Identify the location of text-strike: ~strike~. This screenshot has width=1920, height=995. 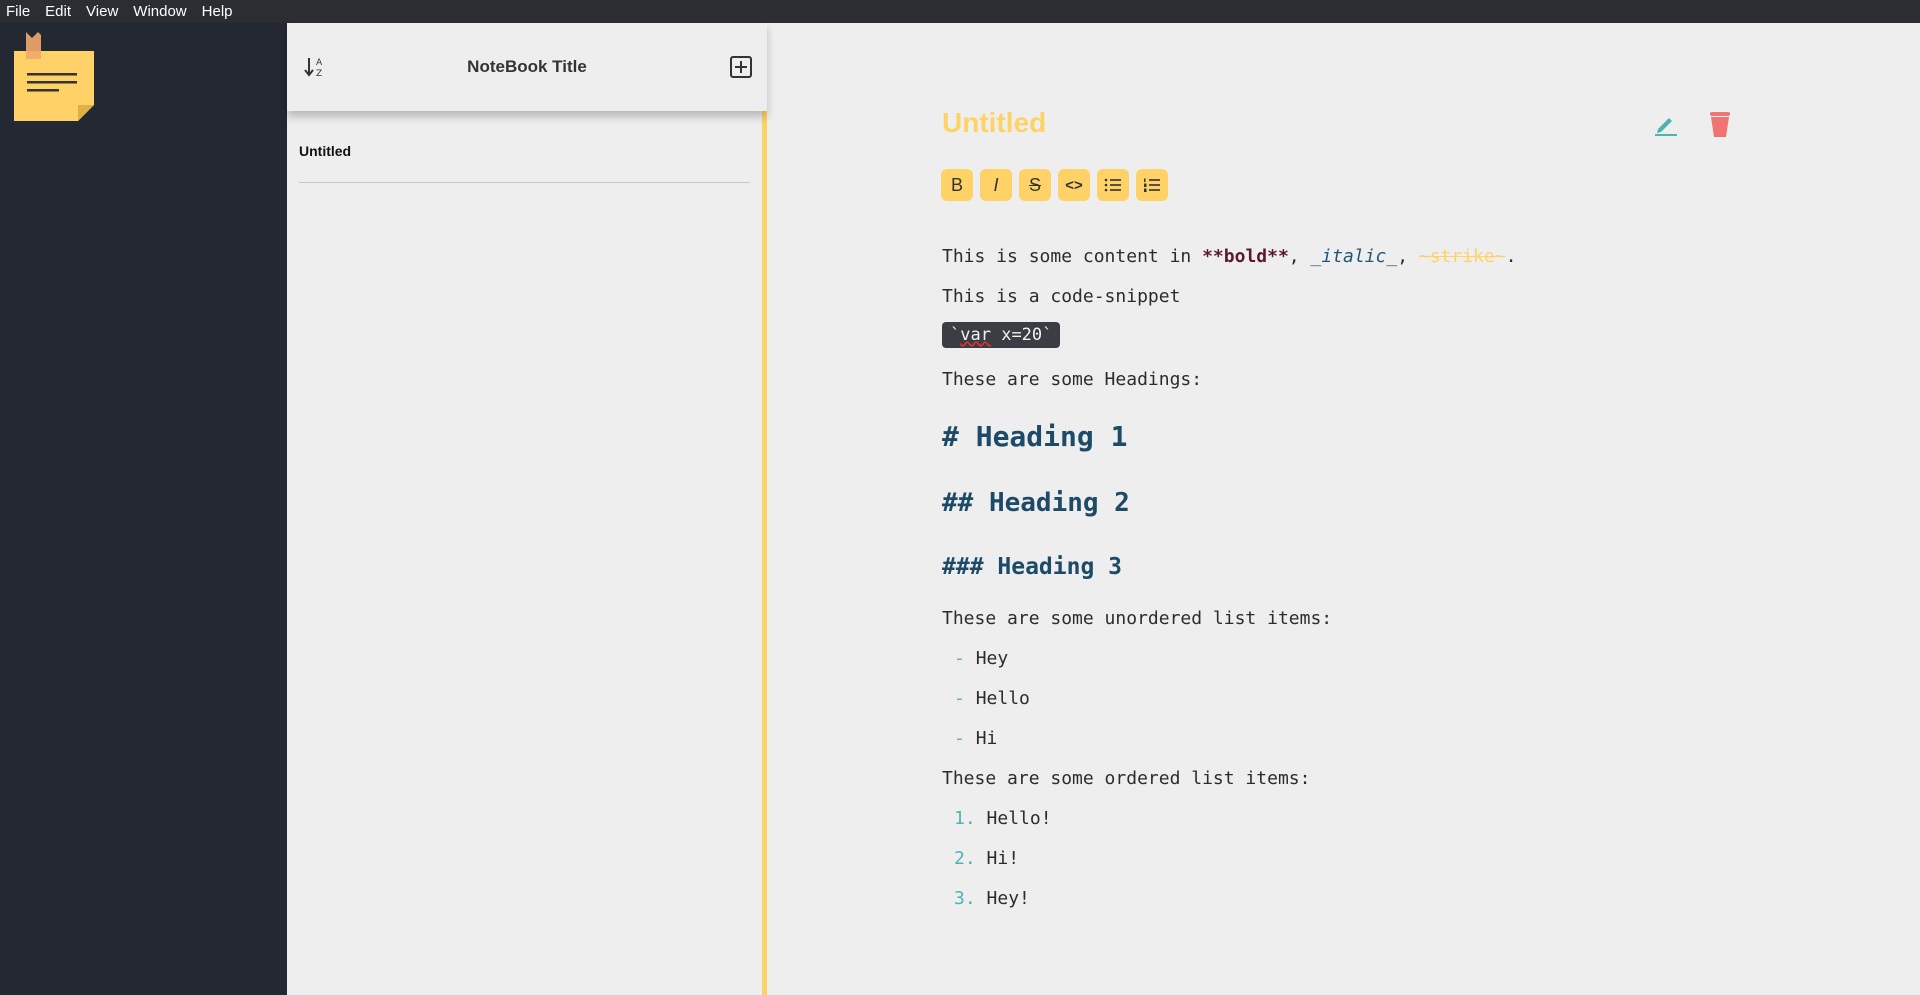
(1462, 256).